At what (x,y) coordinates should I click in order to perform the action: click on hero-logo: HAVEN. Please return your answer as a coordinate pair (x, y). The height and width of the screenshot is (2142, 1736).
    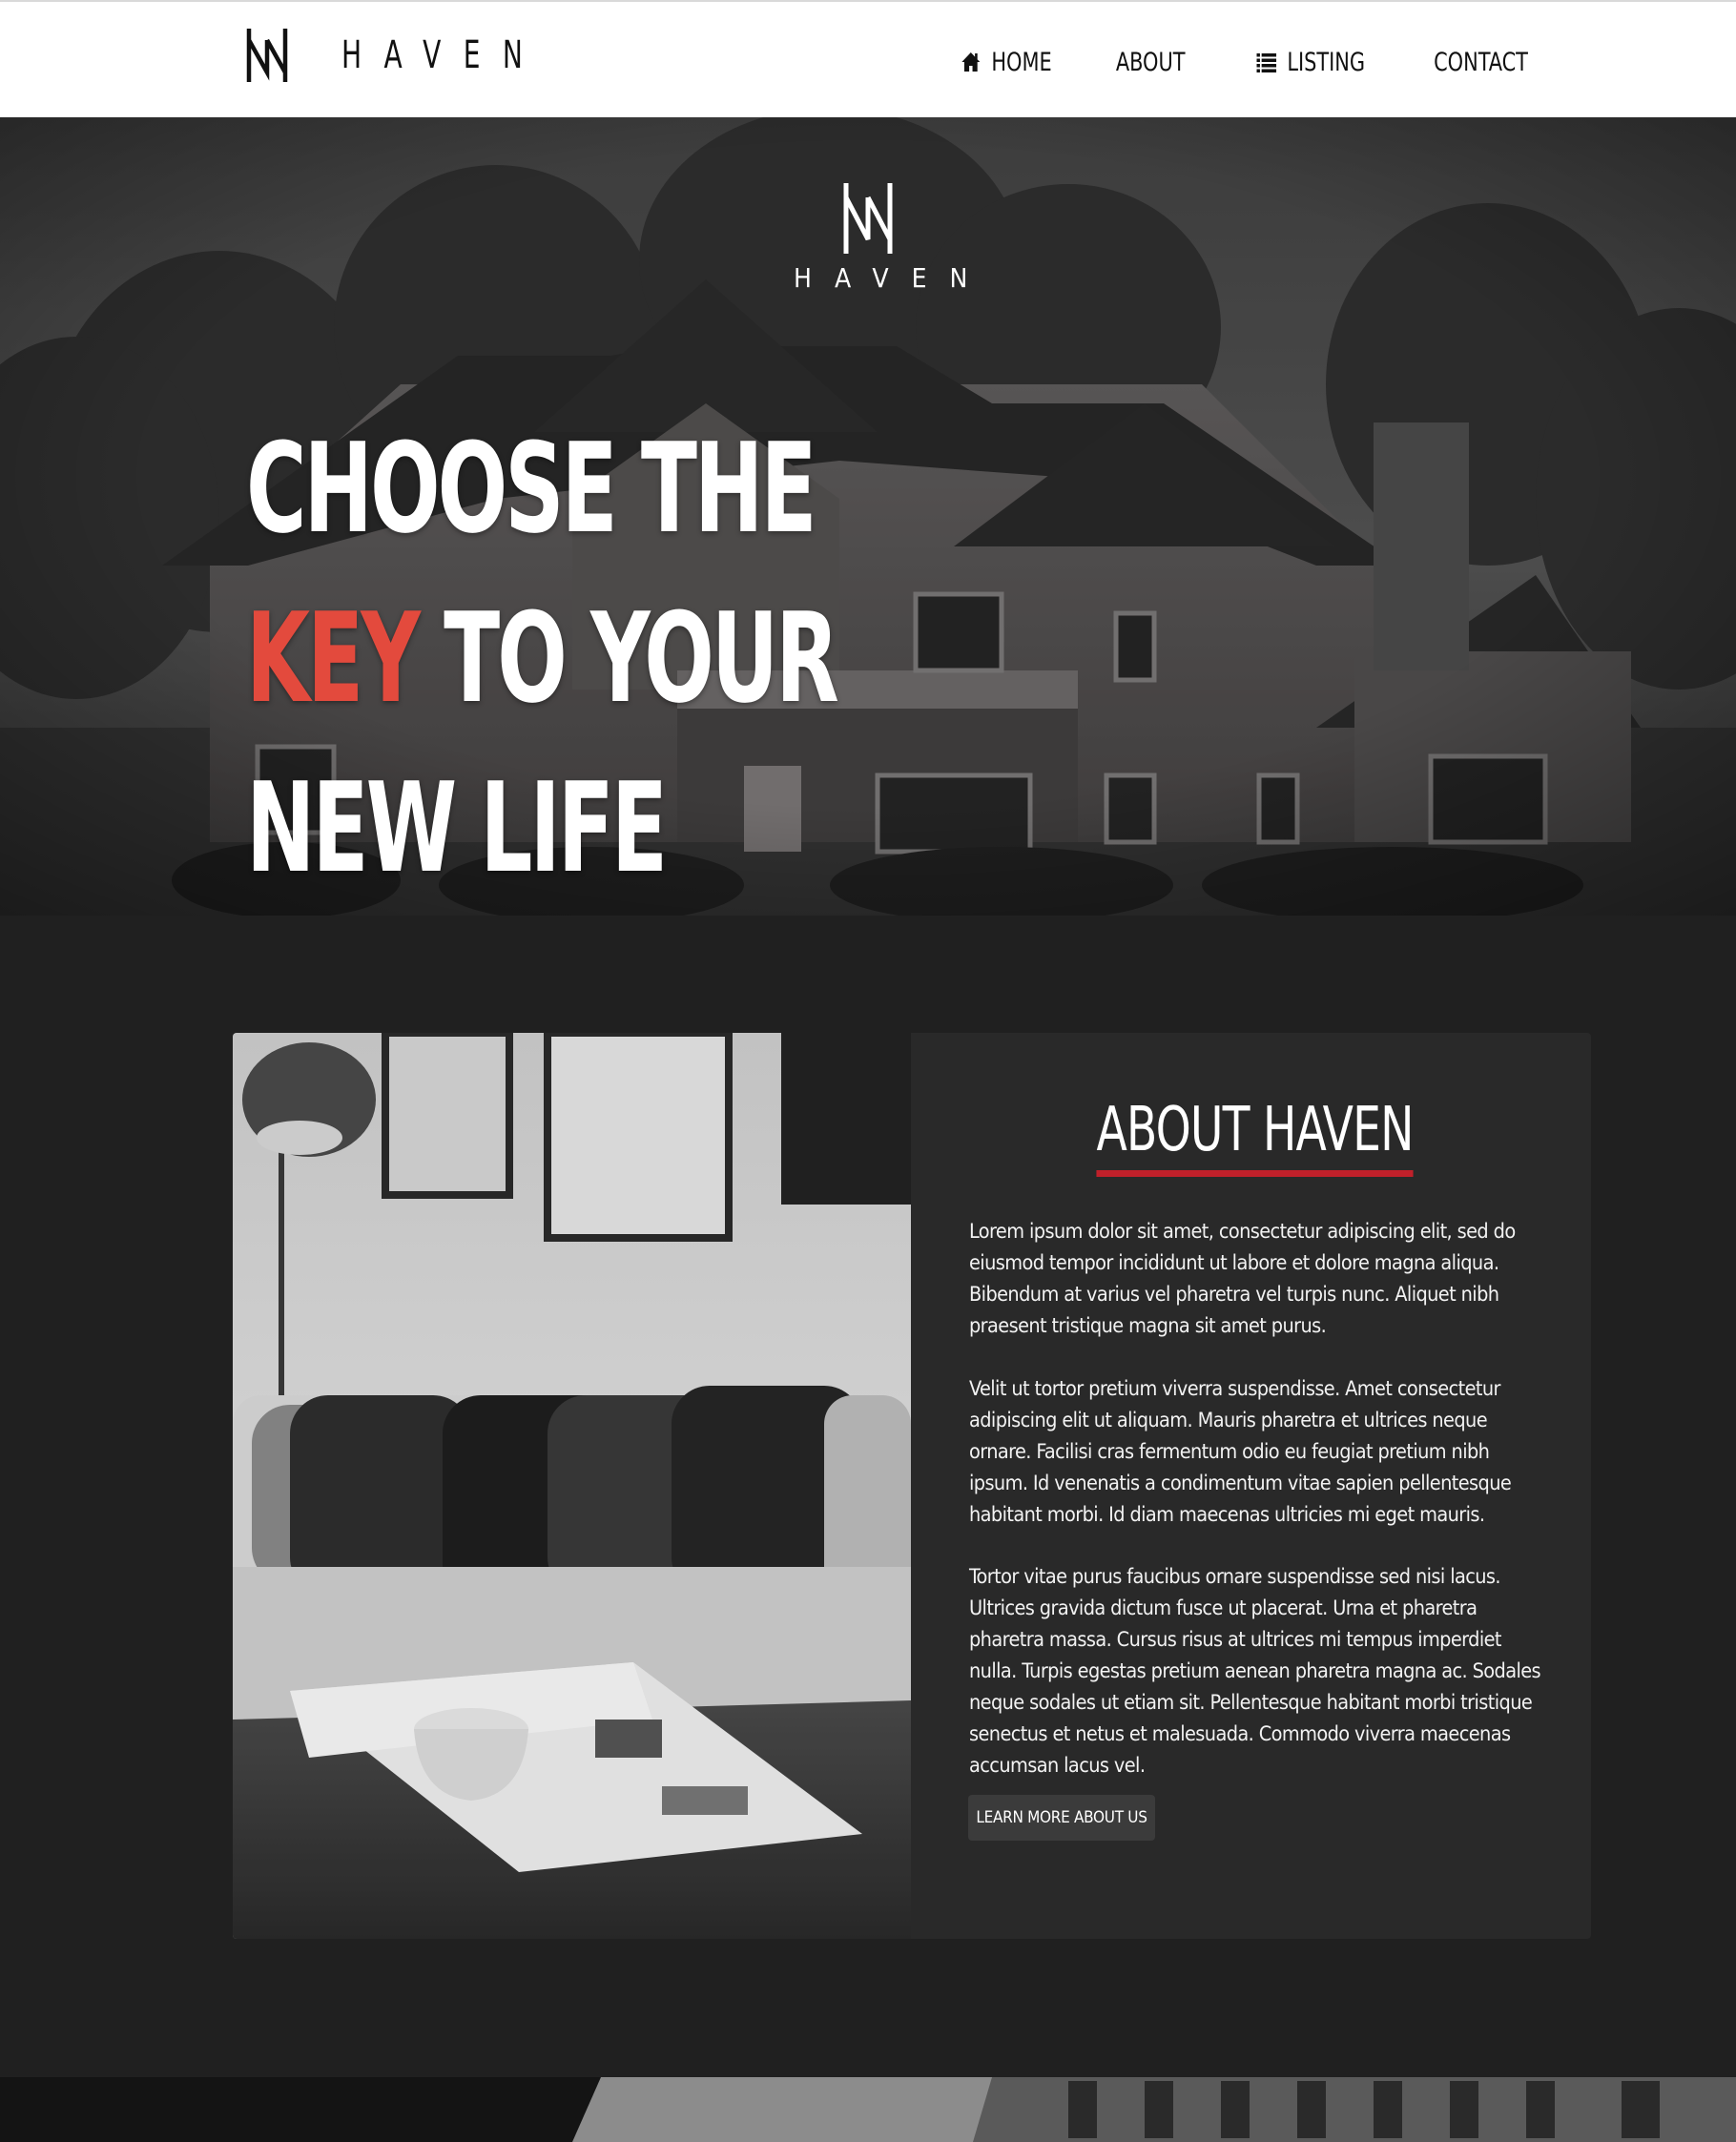
    Looking at the image, I should click on (882, 237).